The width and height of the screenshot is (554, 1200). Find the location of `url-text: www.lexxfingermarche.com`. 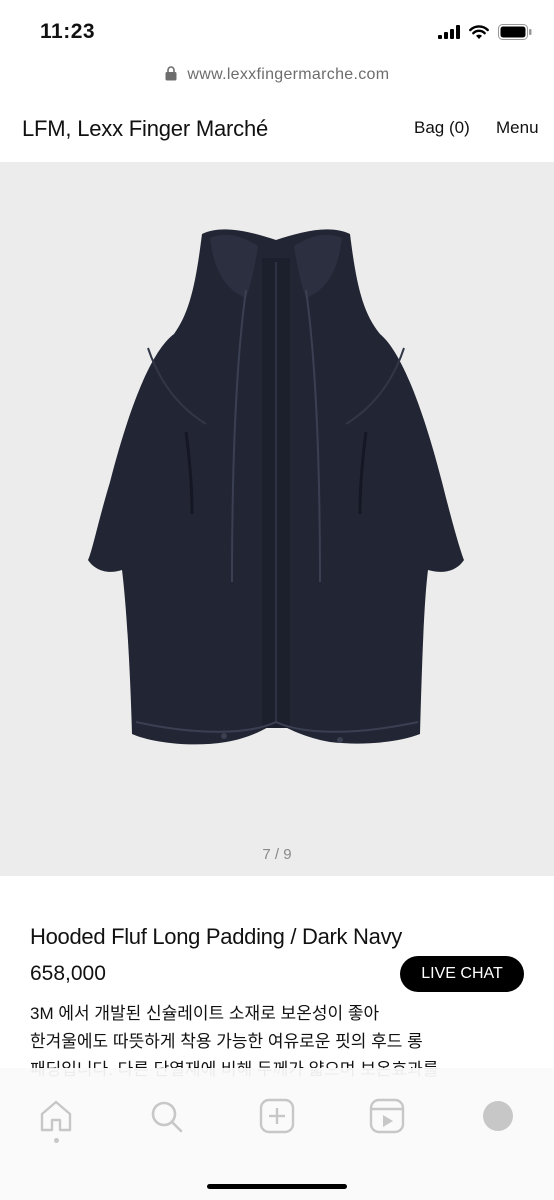

url-text: www.lexxfingermarche.com is located at coordinates (288, 74).